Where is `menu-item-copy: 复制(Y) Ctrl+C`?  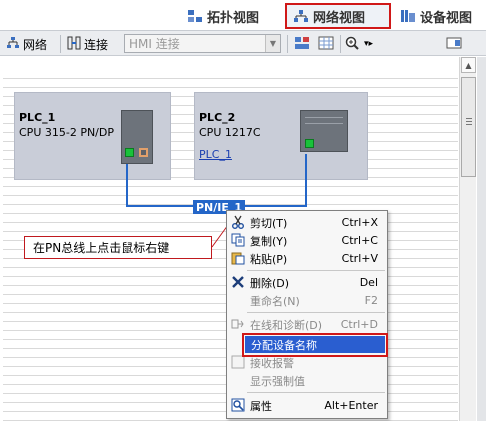
menu-item-copy: 复制(Y) Ctrl+C is located at coordinates (307, 240).